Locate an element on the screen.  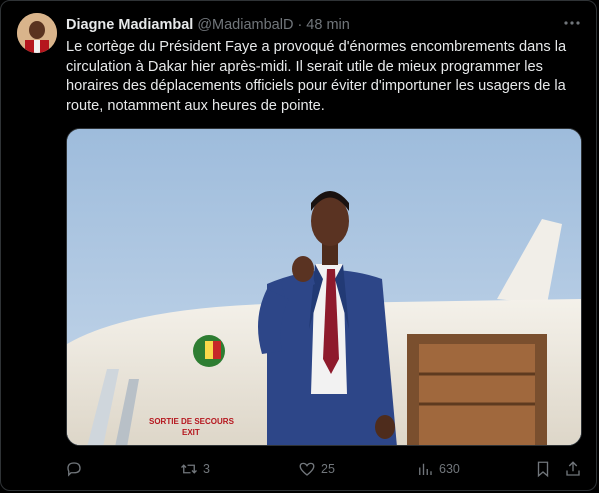
tweet-time: 48 min is located at coordinates (328, 25).